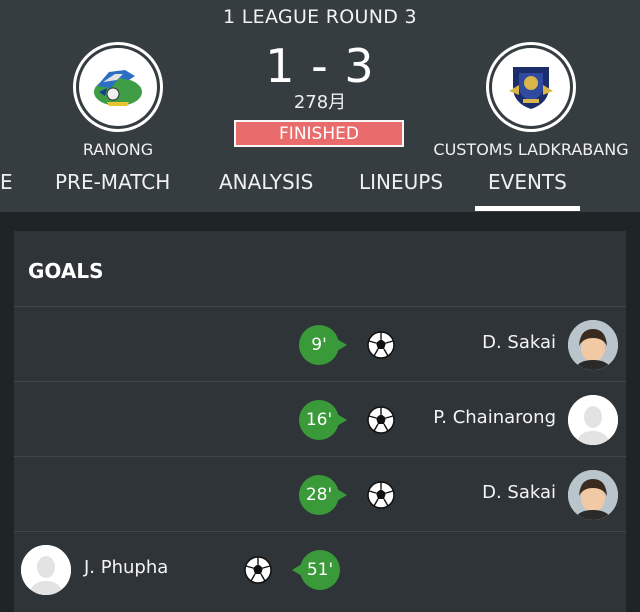 Image resolution: width=640 pixels, height=612 pixels. What do you see at coordinates (112, 182) in the screenshot?
I see `tab-pre-match: PRE-MATCH` at bounding box center [112, 182].